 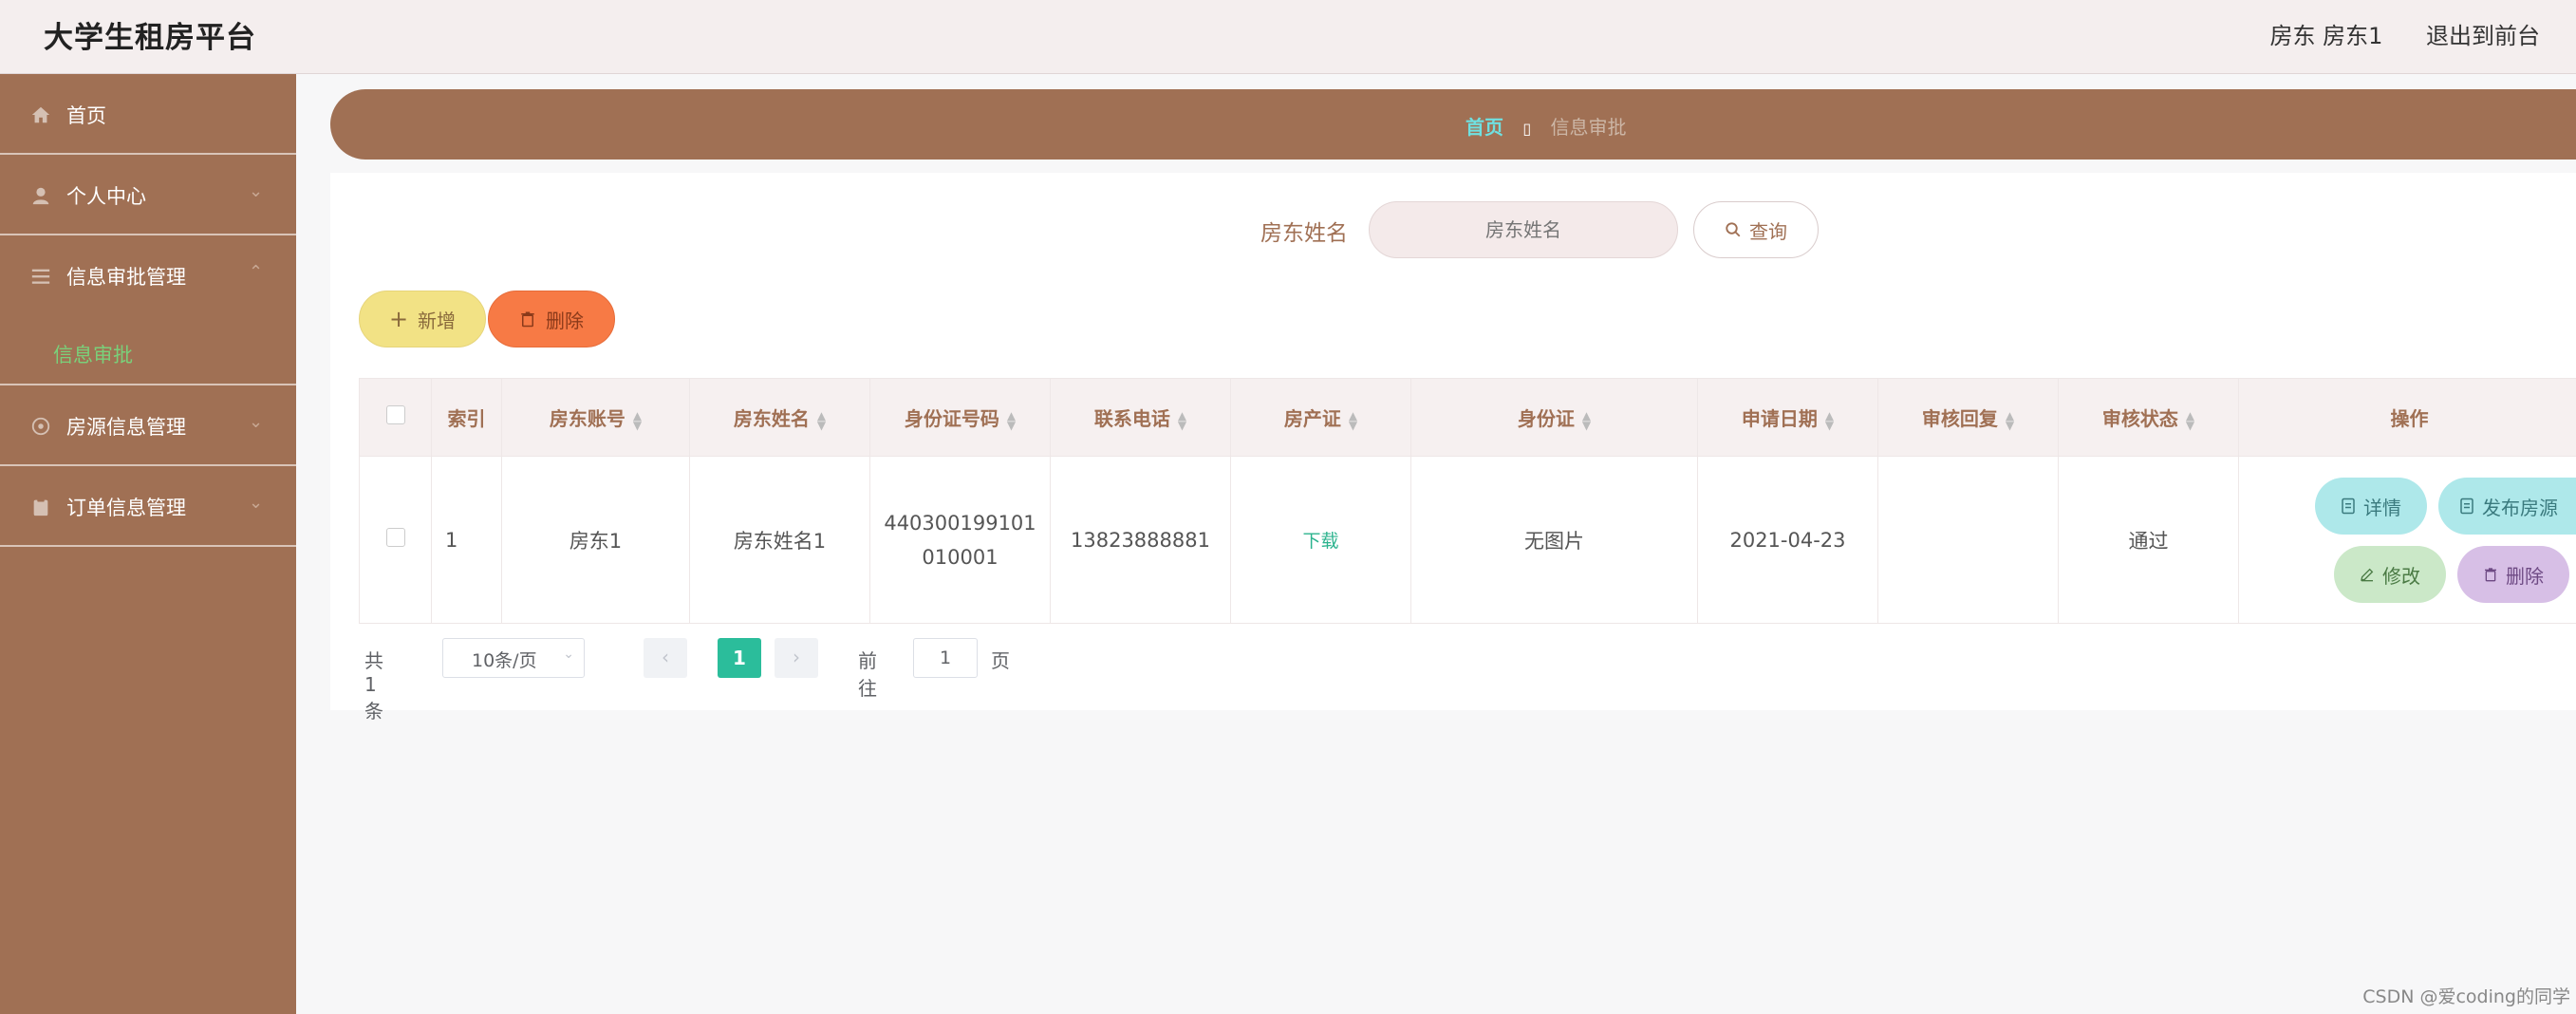 I want to click on delete-button-label: 删除, so click(x=565, y=320).